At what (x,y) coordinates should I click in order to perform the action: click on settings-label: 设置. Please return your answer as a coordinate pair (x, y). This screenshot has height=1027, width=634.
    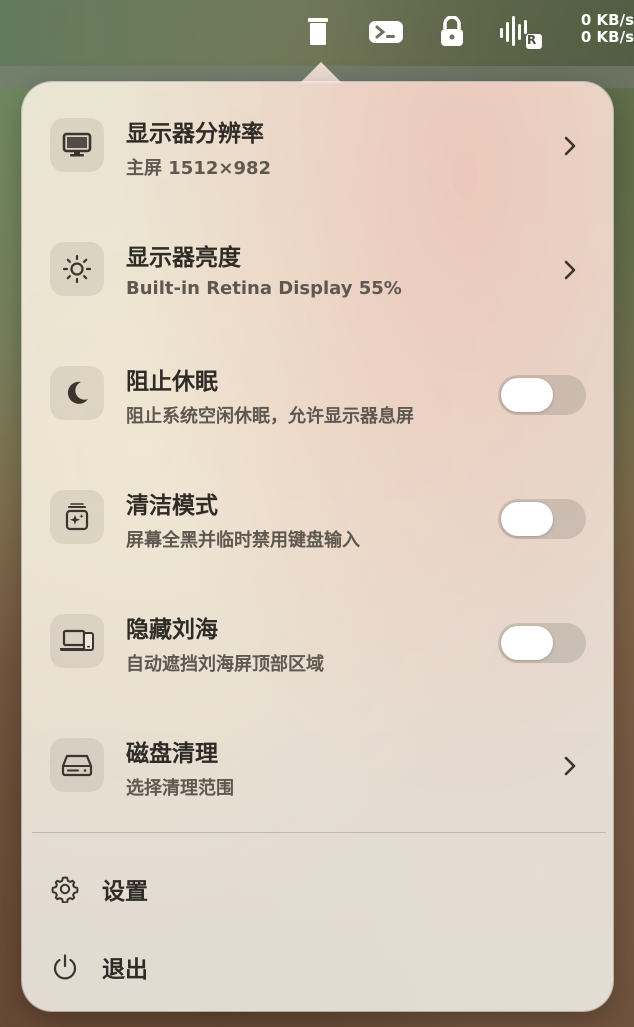
    Looking at the image, I should click on (125, 892).